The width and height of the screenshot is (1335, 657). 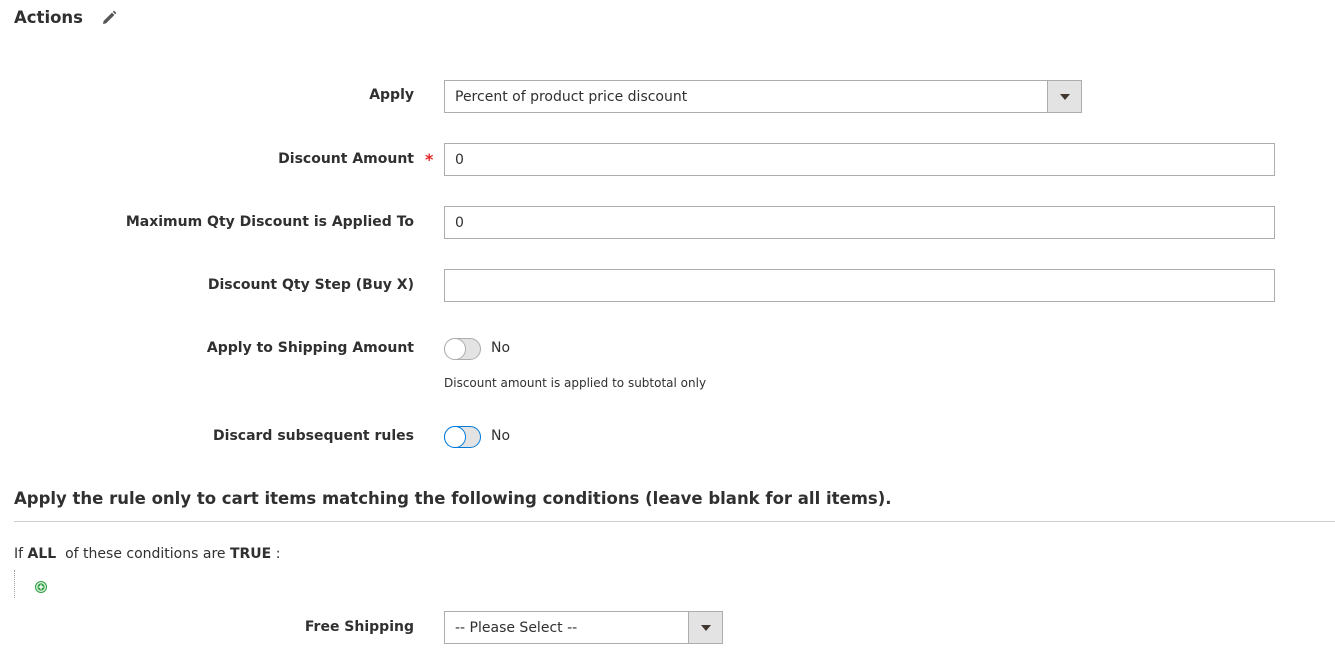 I want to click on section-title: Actions, so click(x=48, y=17).